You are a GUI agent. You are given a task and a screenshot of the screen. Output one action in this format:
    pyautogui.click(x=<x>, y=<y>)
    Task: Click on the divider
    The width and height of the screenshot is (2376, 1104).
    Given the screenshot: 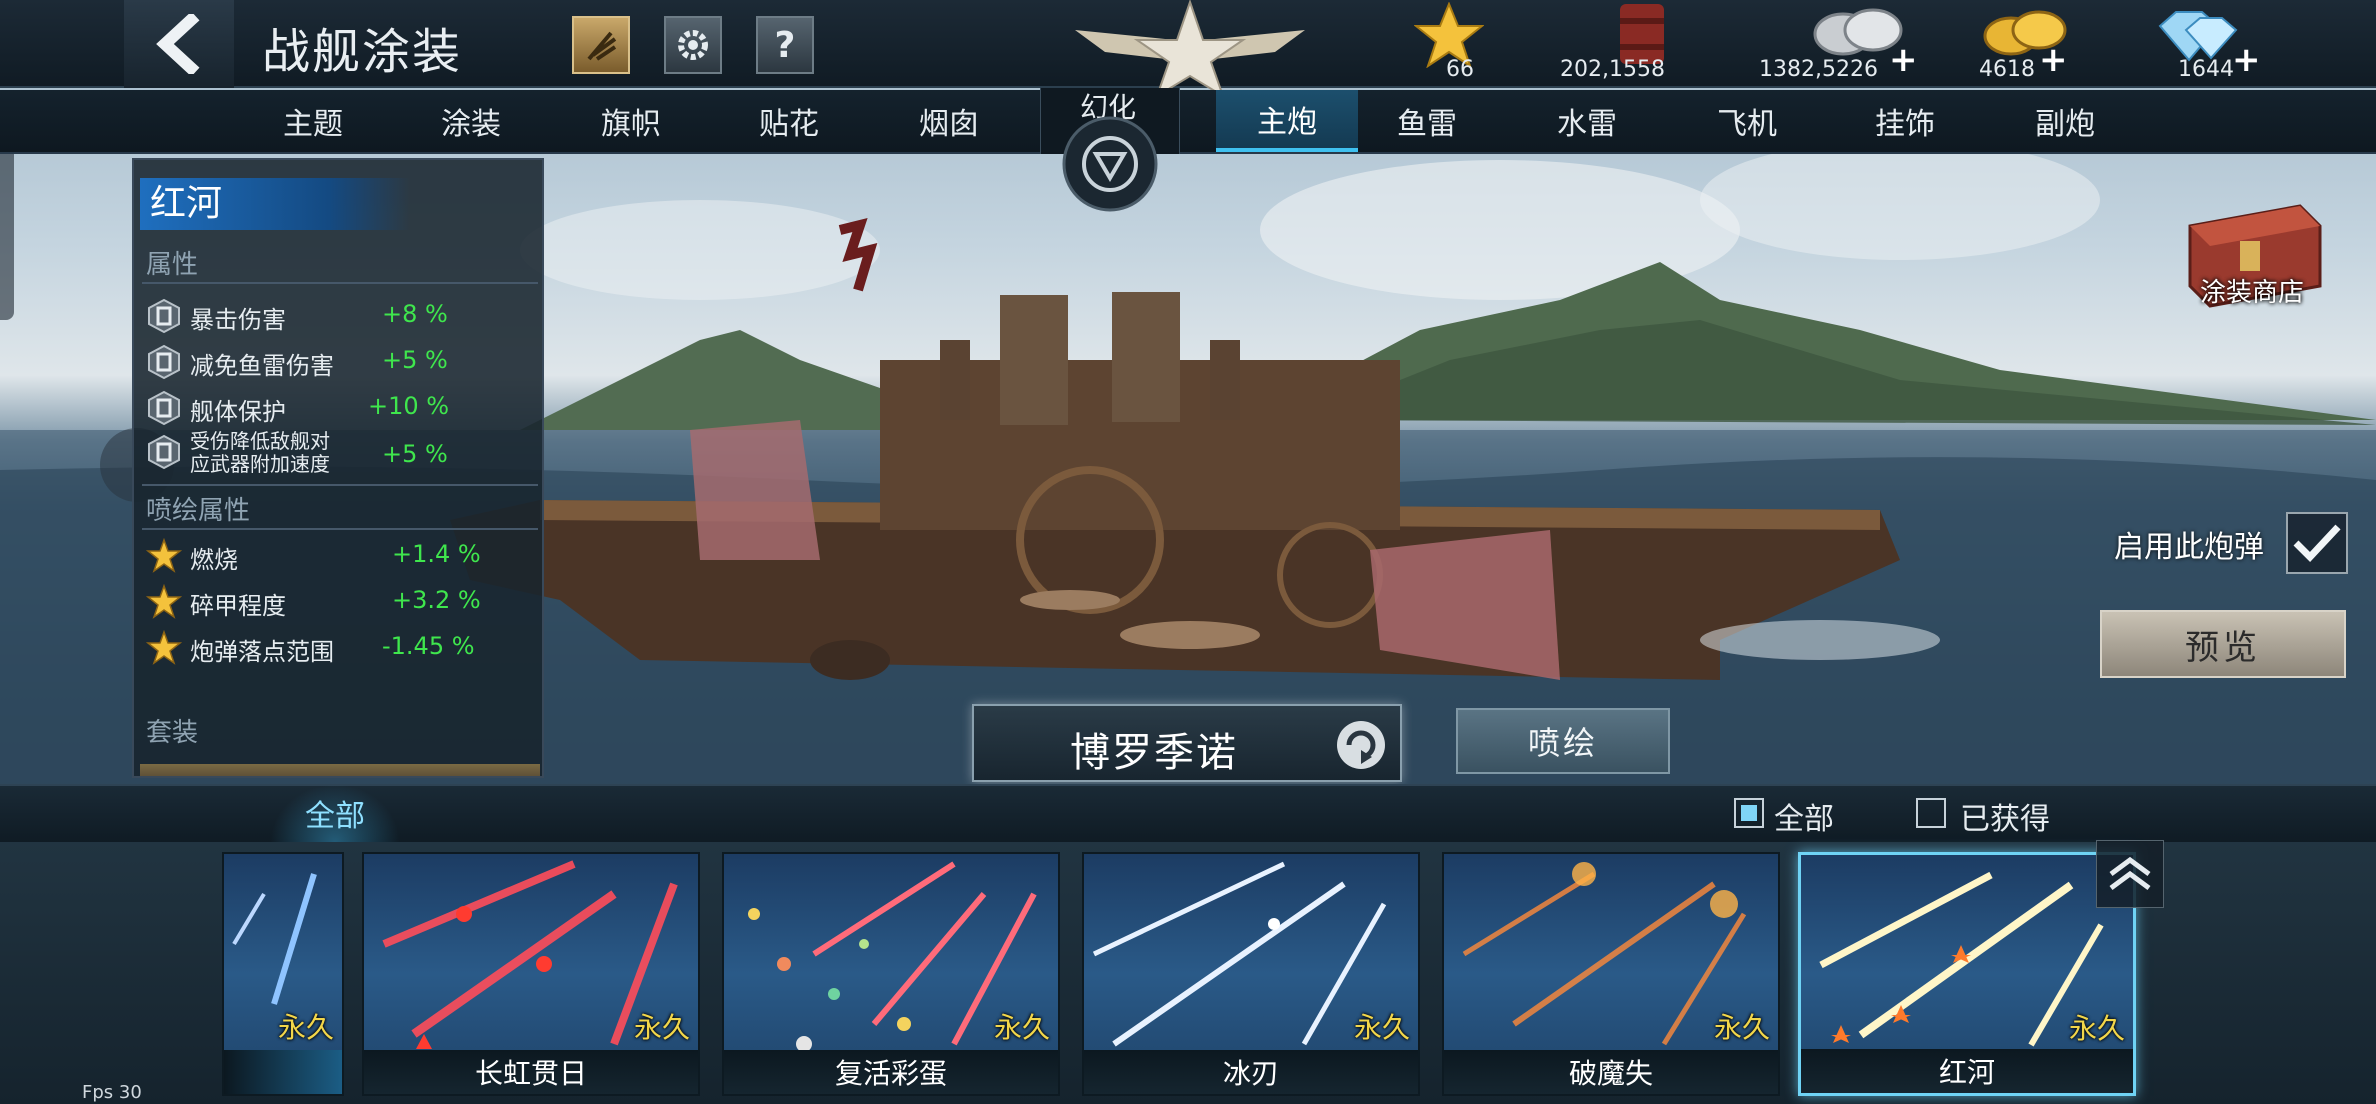 What is the action you would take?
    pyautogui.click(x=340, y=485)
    